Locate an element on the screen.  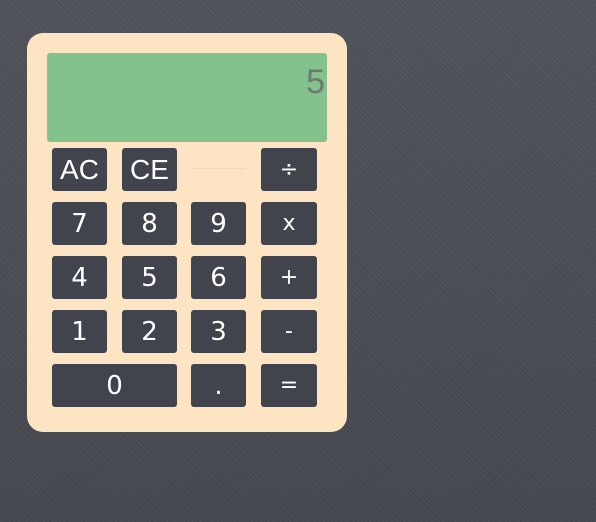
two-button: 2 is located at coordinates (149, 331).